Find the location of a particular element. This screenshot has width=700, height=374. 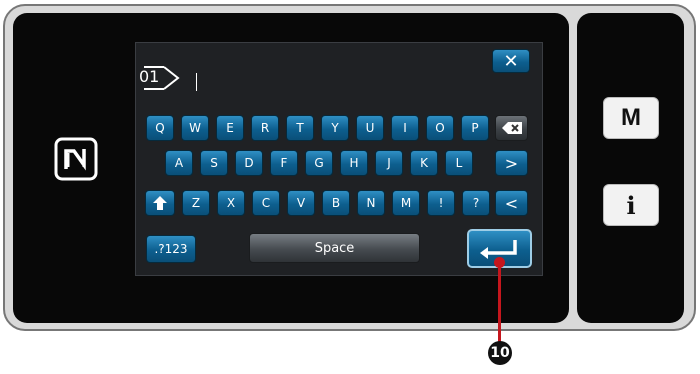

side-button-panel is located at coordinates (630, 168).